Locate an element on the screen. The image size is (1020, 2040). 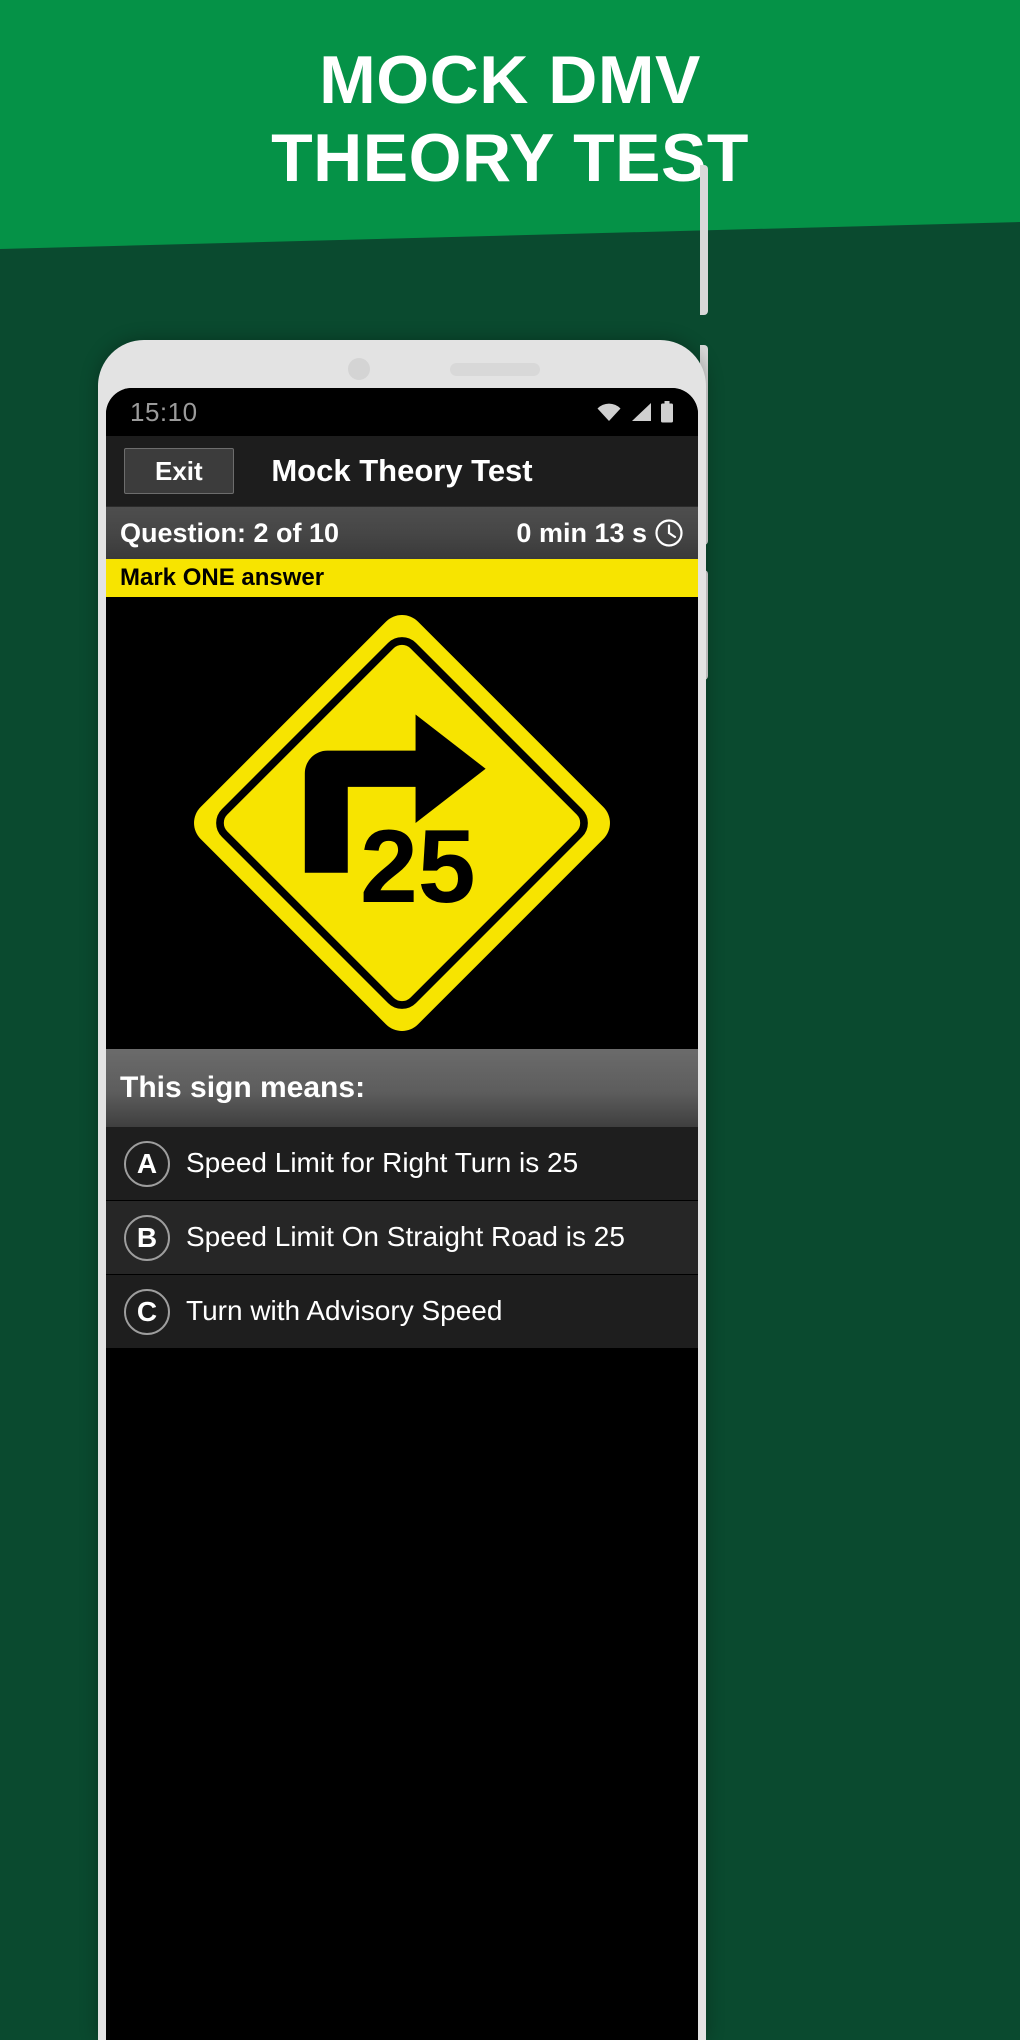
hero-banner: MOCK DMV THEORY TEST is located at coordinates (510, 124).